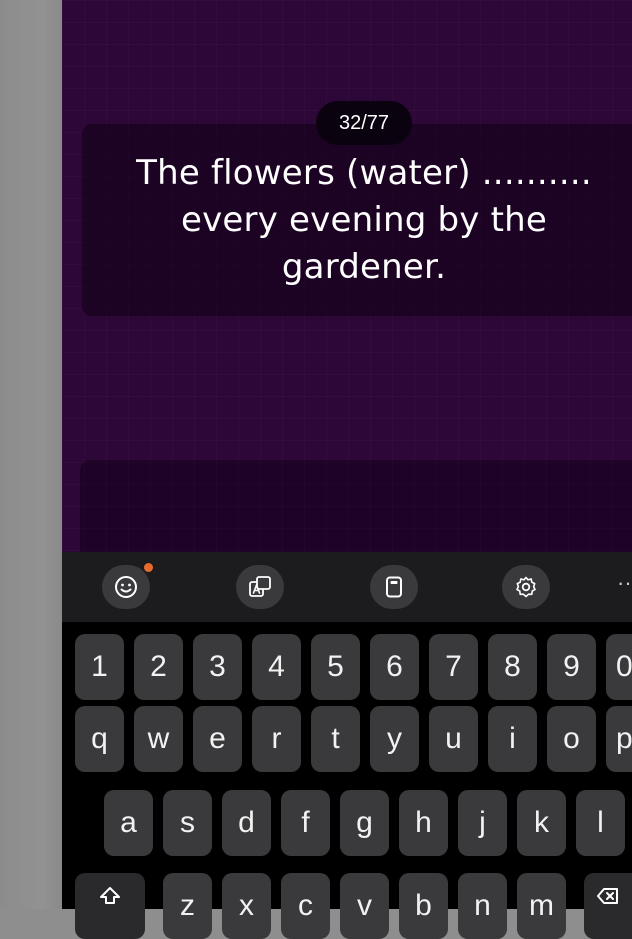 The image size is (632, 939). I want to click on background-gutter, so click(31, 454).